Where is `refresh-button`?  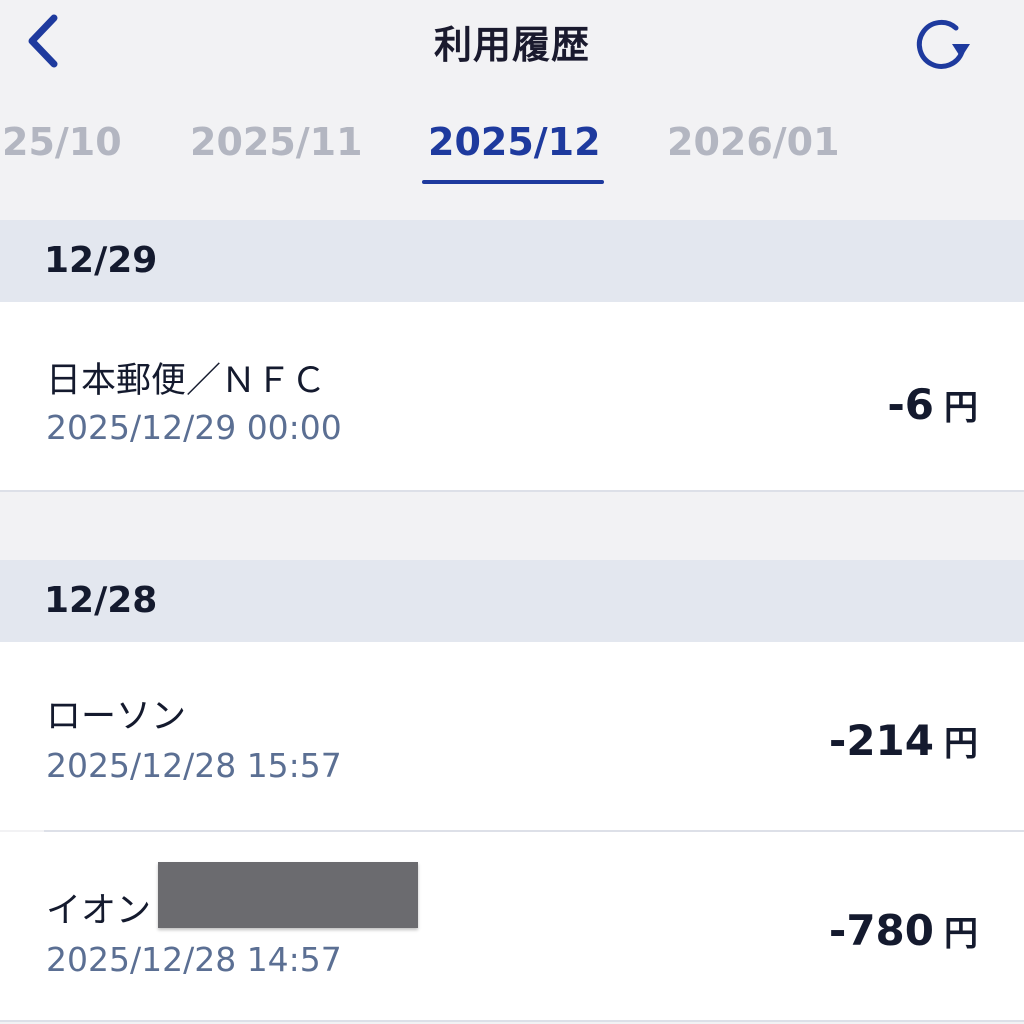
refresh-button is located at coordinates (941, 45).